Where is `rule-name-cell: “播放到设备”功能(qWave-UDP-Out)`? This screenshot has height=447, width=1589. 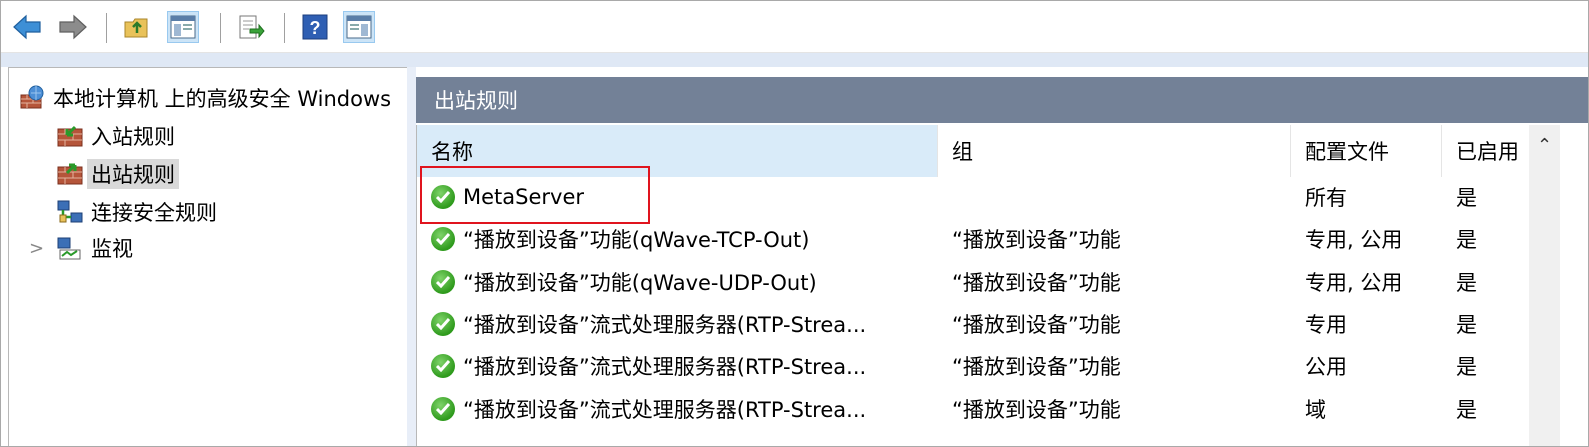 rule-name-cell: “播放到设备”功能(qWave-UDP-Out) is located at coordinates (683, 282).